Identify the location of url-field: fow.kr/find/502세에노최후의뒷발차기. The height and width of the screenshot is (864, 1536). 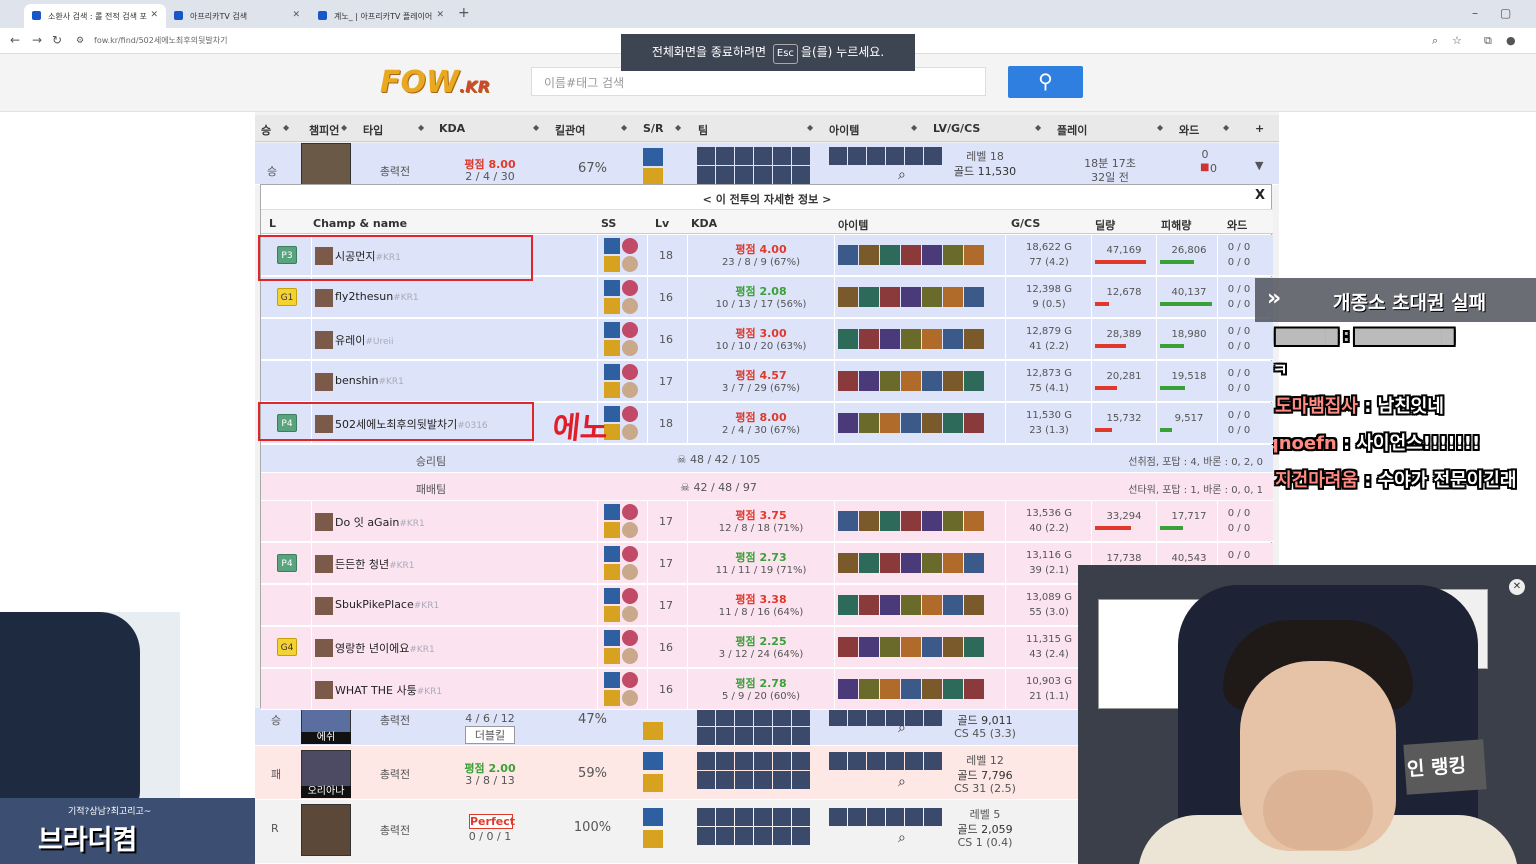
(160, 40).